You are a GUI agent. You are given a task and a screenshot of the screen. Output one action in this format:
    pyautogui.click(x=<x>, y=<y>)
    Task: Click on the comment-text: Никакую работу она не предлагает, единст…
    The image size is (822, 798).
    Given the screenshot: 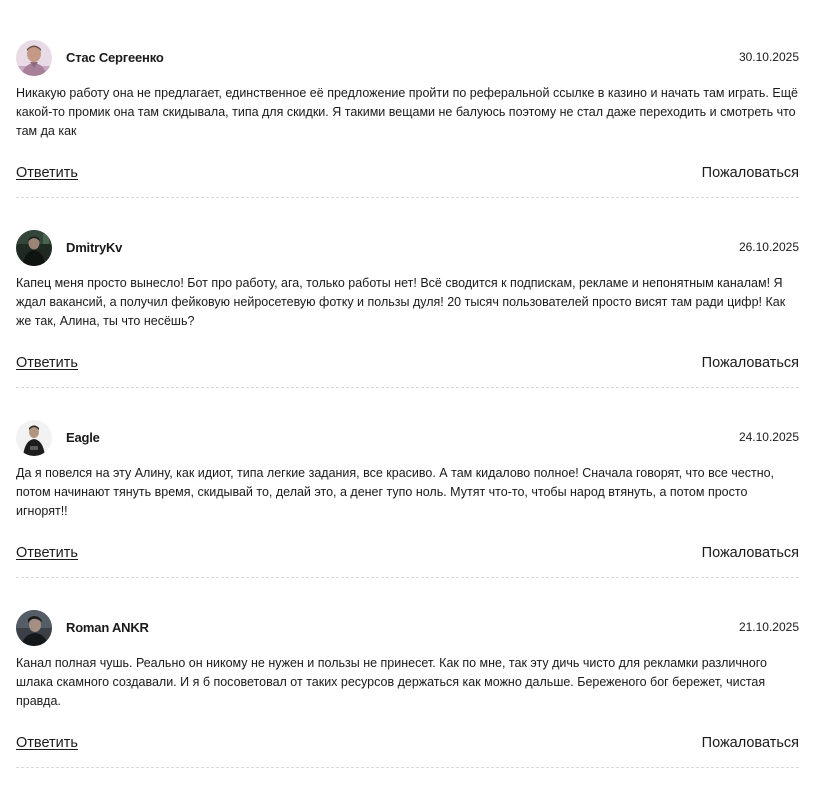 What is the action you would take?
    pyautogui.click(x=407, y=112)
    